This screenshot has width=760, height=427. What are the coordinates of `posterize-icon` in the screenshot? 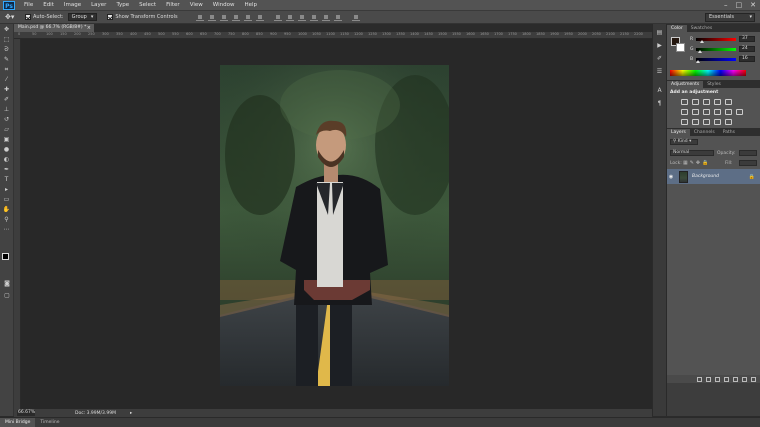 It's located at (695, 122).